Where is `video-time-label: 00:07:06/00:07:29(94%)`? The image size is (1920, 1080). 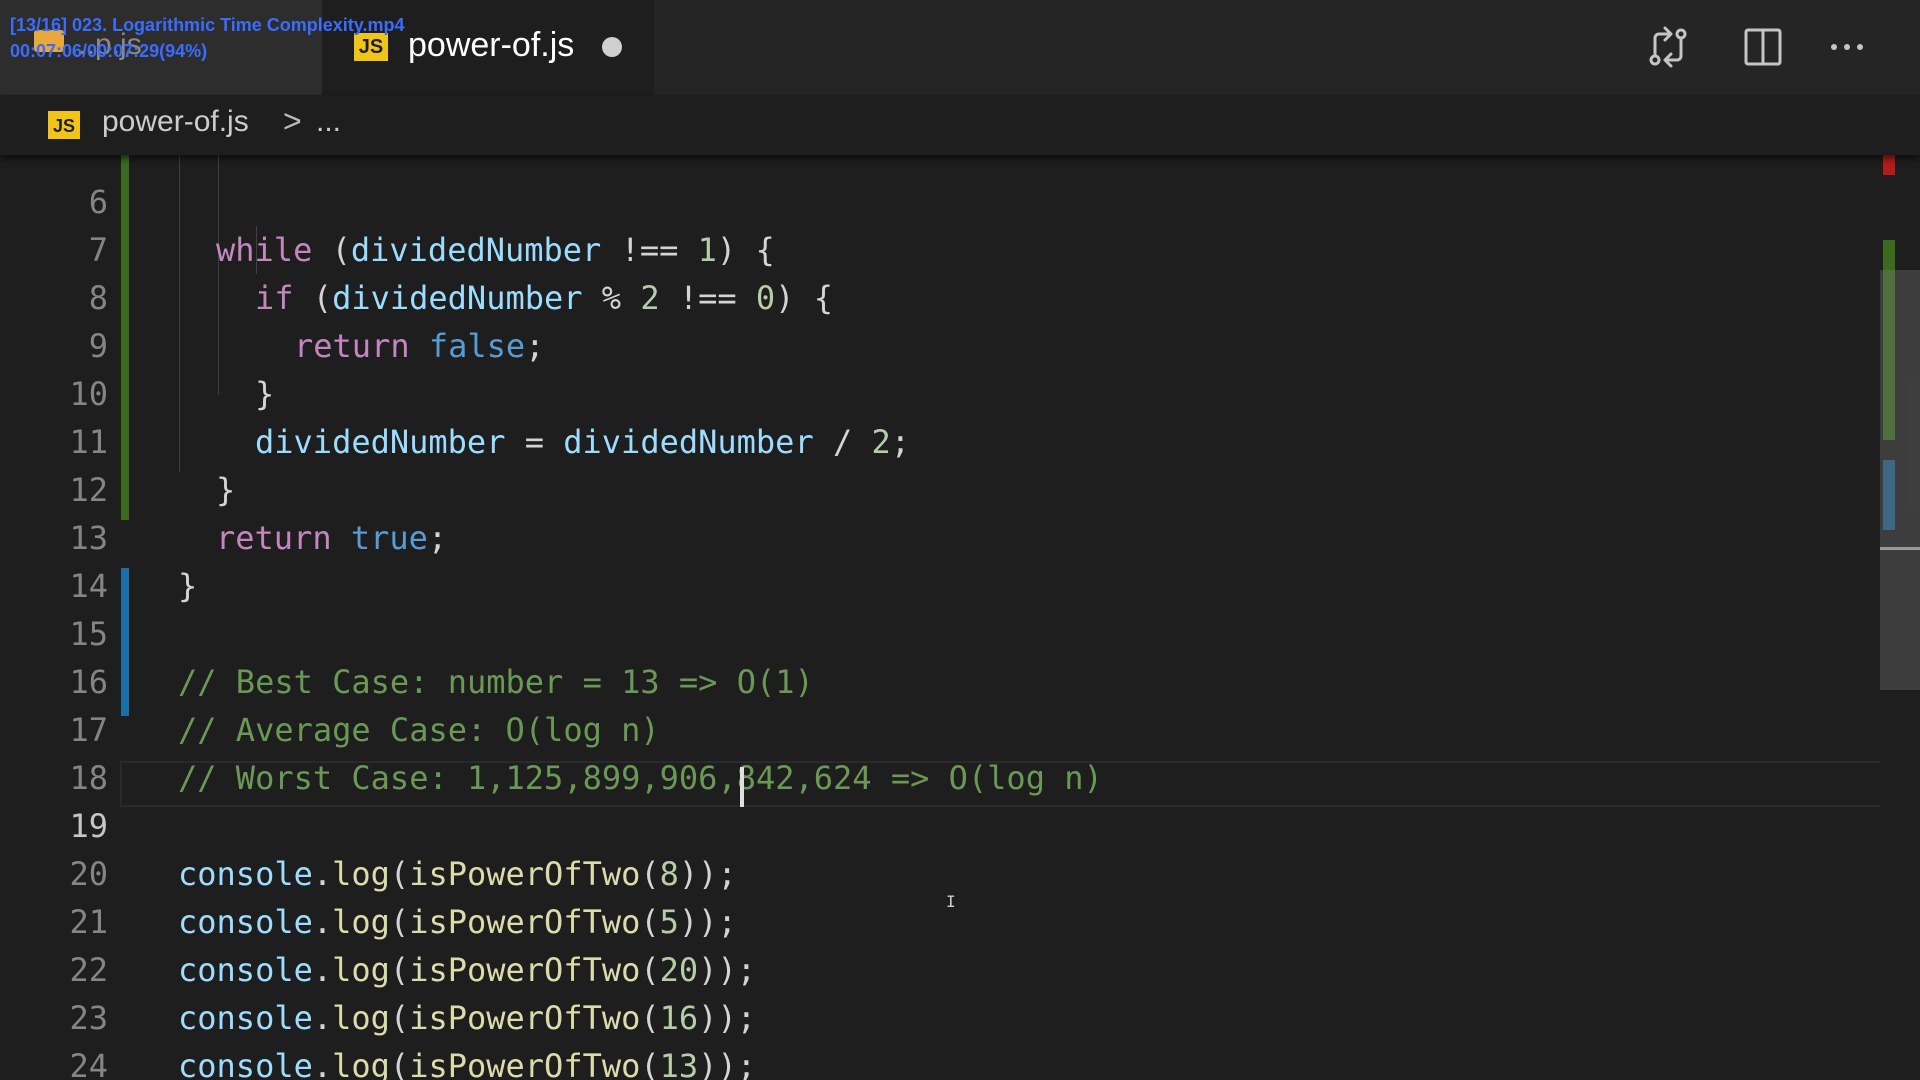 video-time-label: 00:07:06/00:07:29(94%) is located at coordinates (109, 51).